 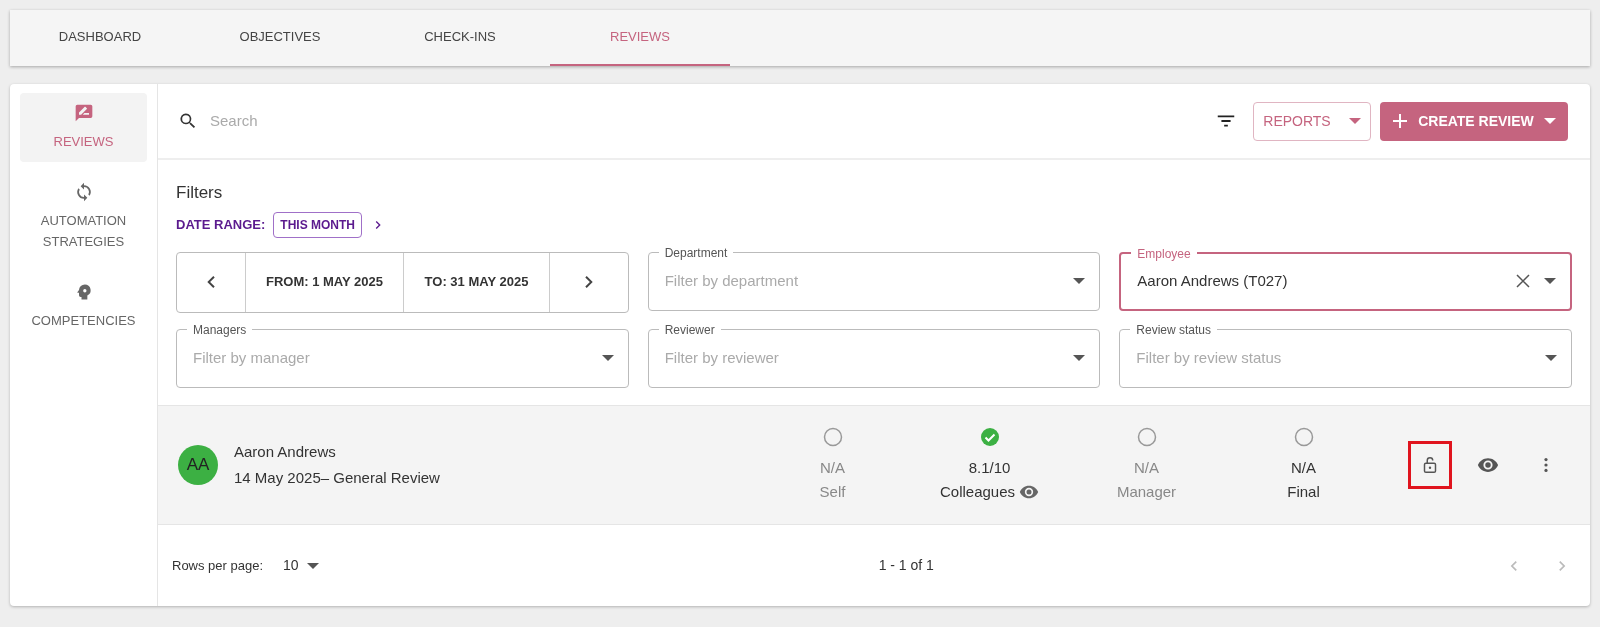 What do you see at coordinates (906, 565) in the screenshot?
I see `page-range: 1 - 1 of 1` at bounding box center [906, 565].